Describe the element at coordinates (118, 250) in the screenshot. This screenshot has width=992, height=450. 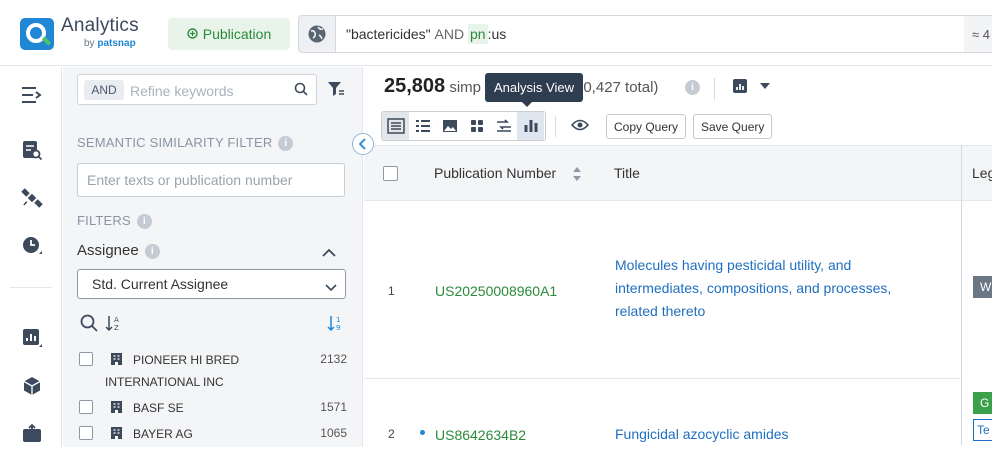
I see `assignee-heading: Assigneei` at that location.